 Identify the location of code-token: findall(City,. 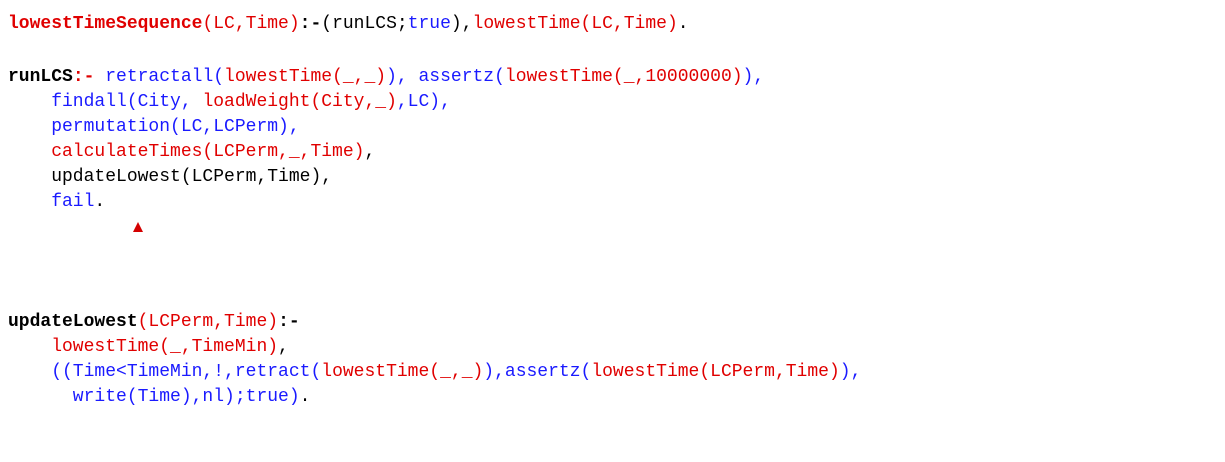
(105, 102).